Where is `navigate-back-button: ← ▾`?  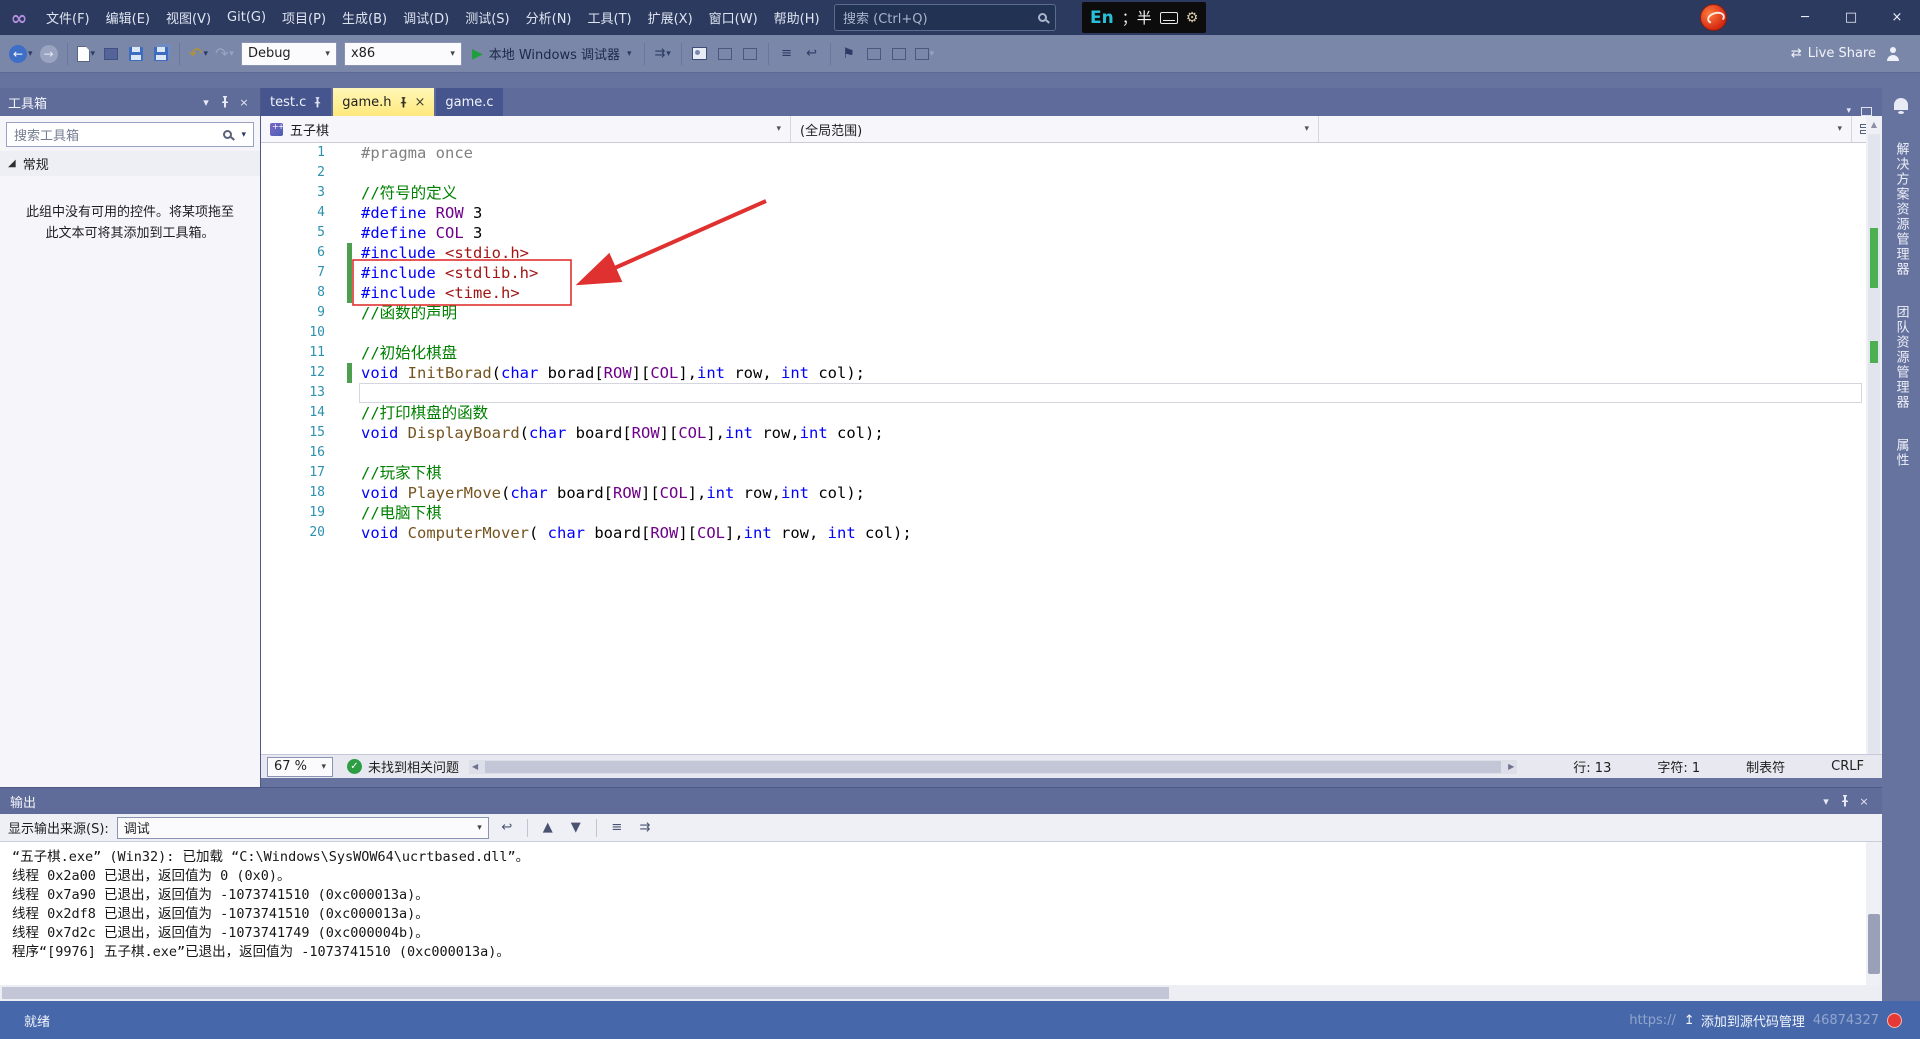 navigate-back-button: ← ▾ is located at coordinates (21, 54).